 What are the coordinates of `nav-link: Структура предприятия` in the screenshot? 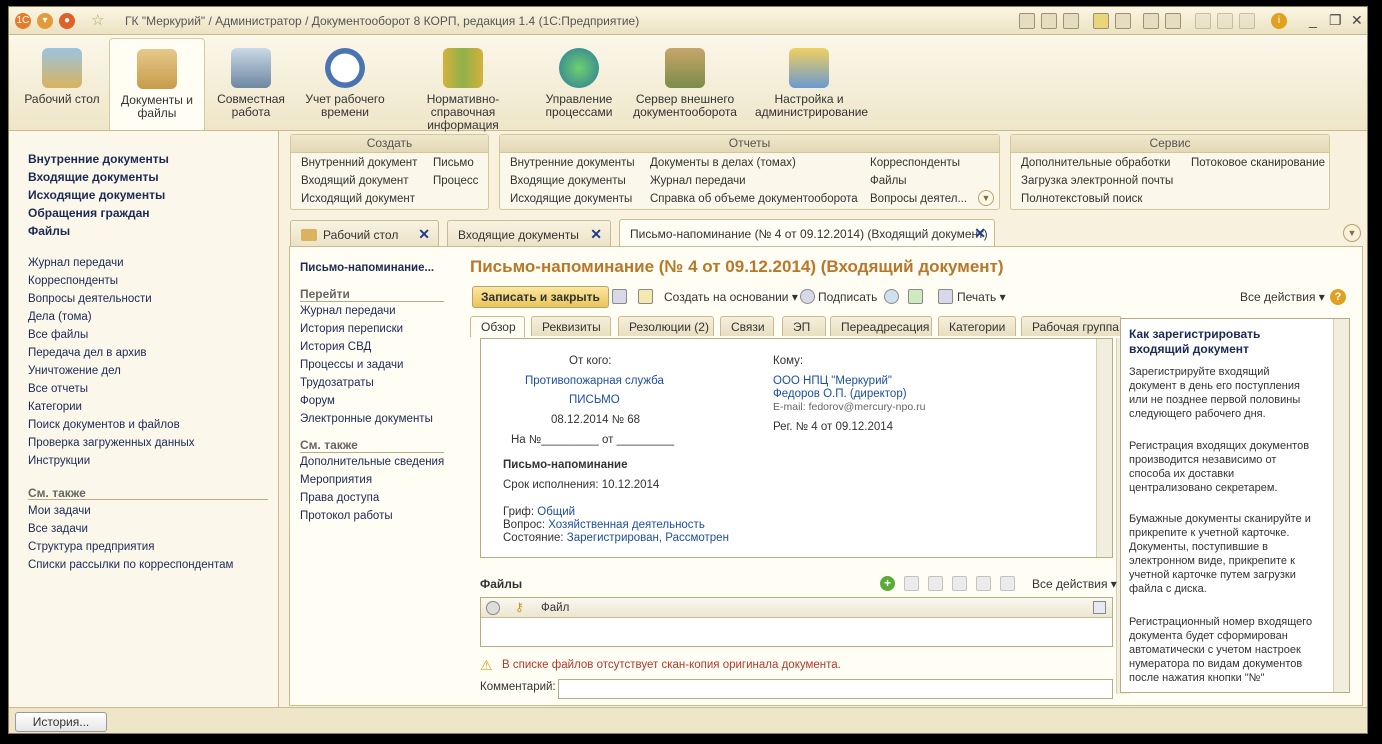 It's located at (91, 547).